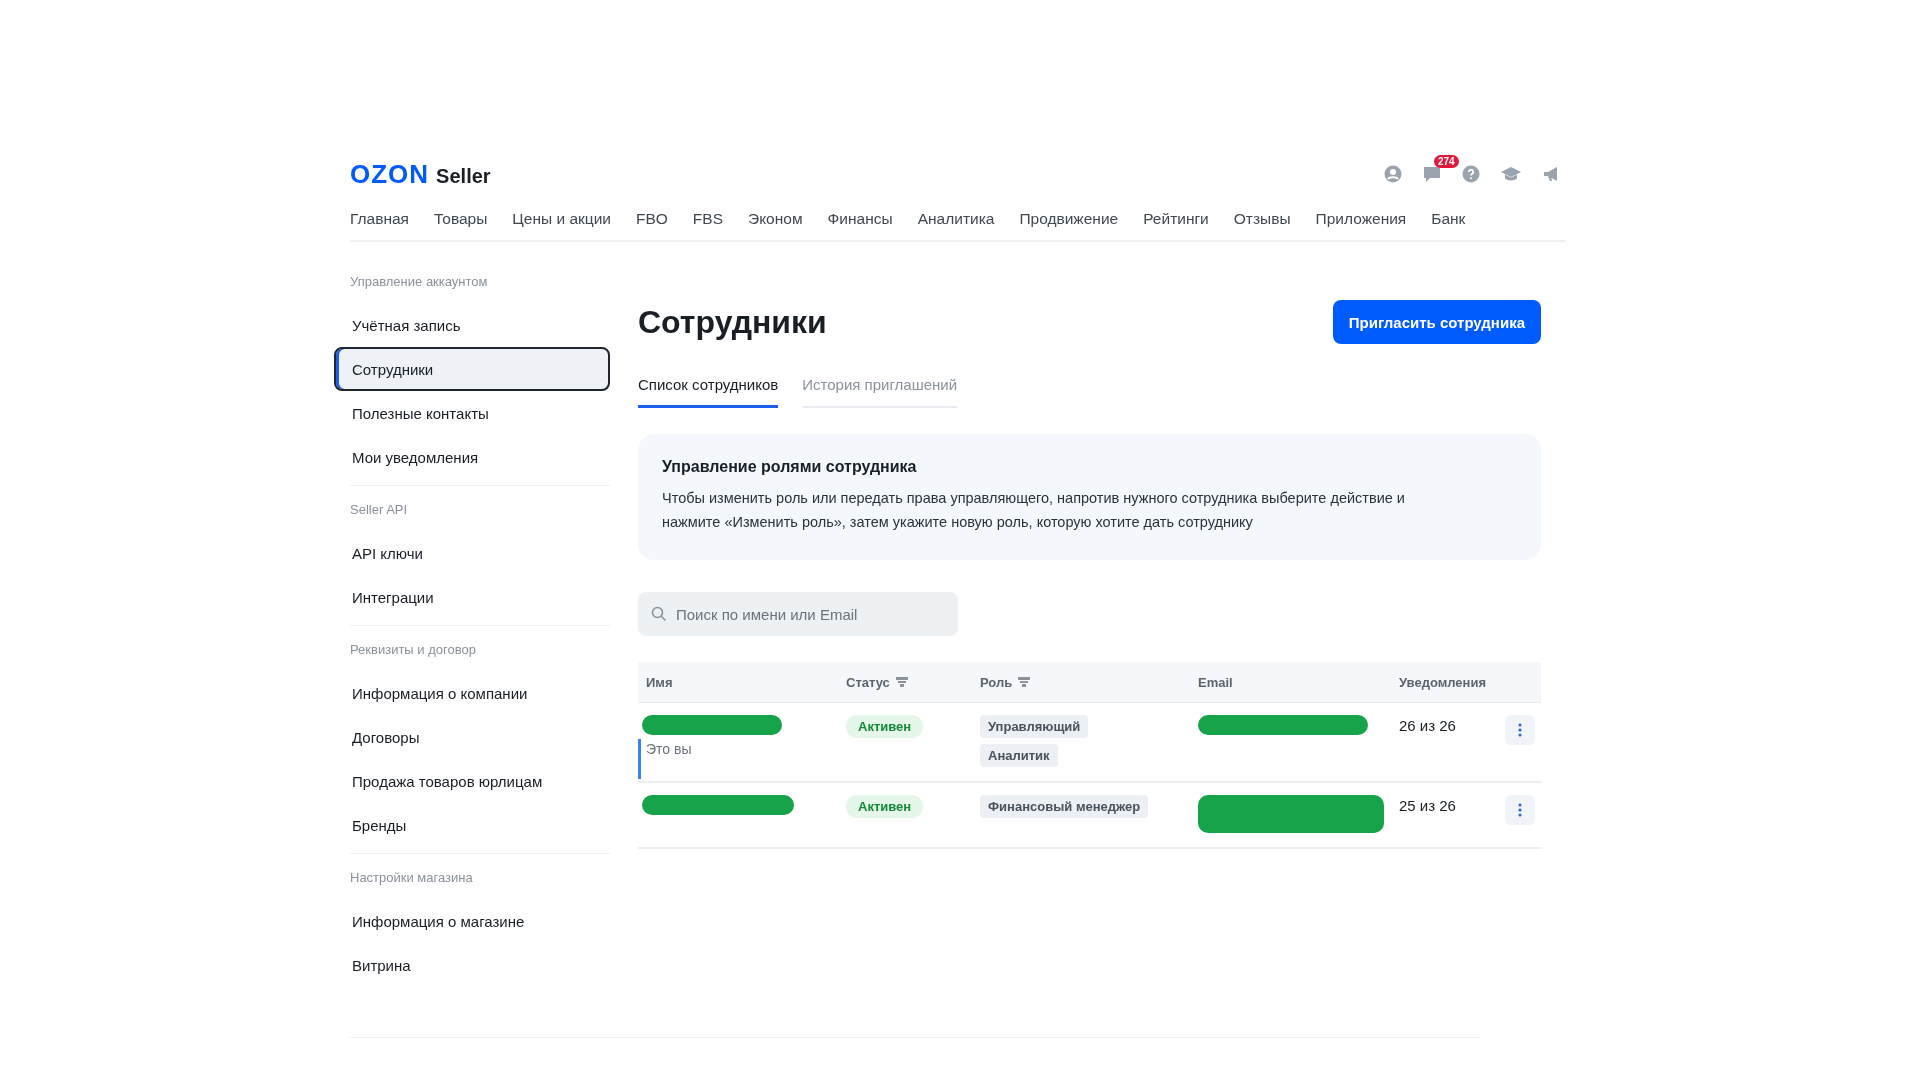 Image resolution: width=1920 pixels, height=1080 pixels. Describe the element at coordinates (1064, 806) in the screenshot. I see `role-tag: Финансовый менеджер` at that location.